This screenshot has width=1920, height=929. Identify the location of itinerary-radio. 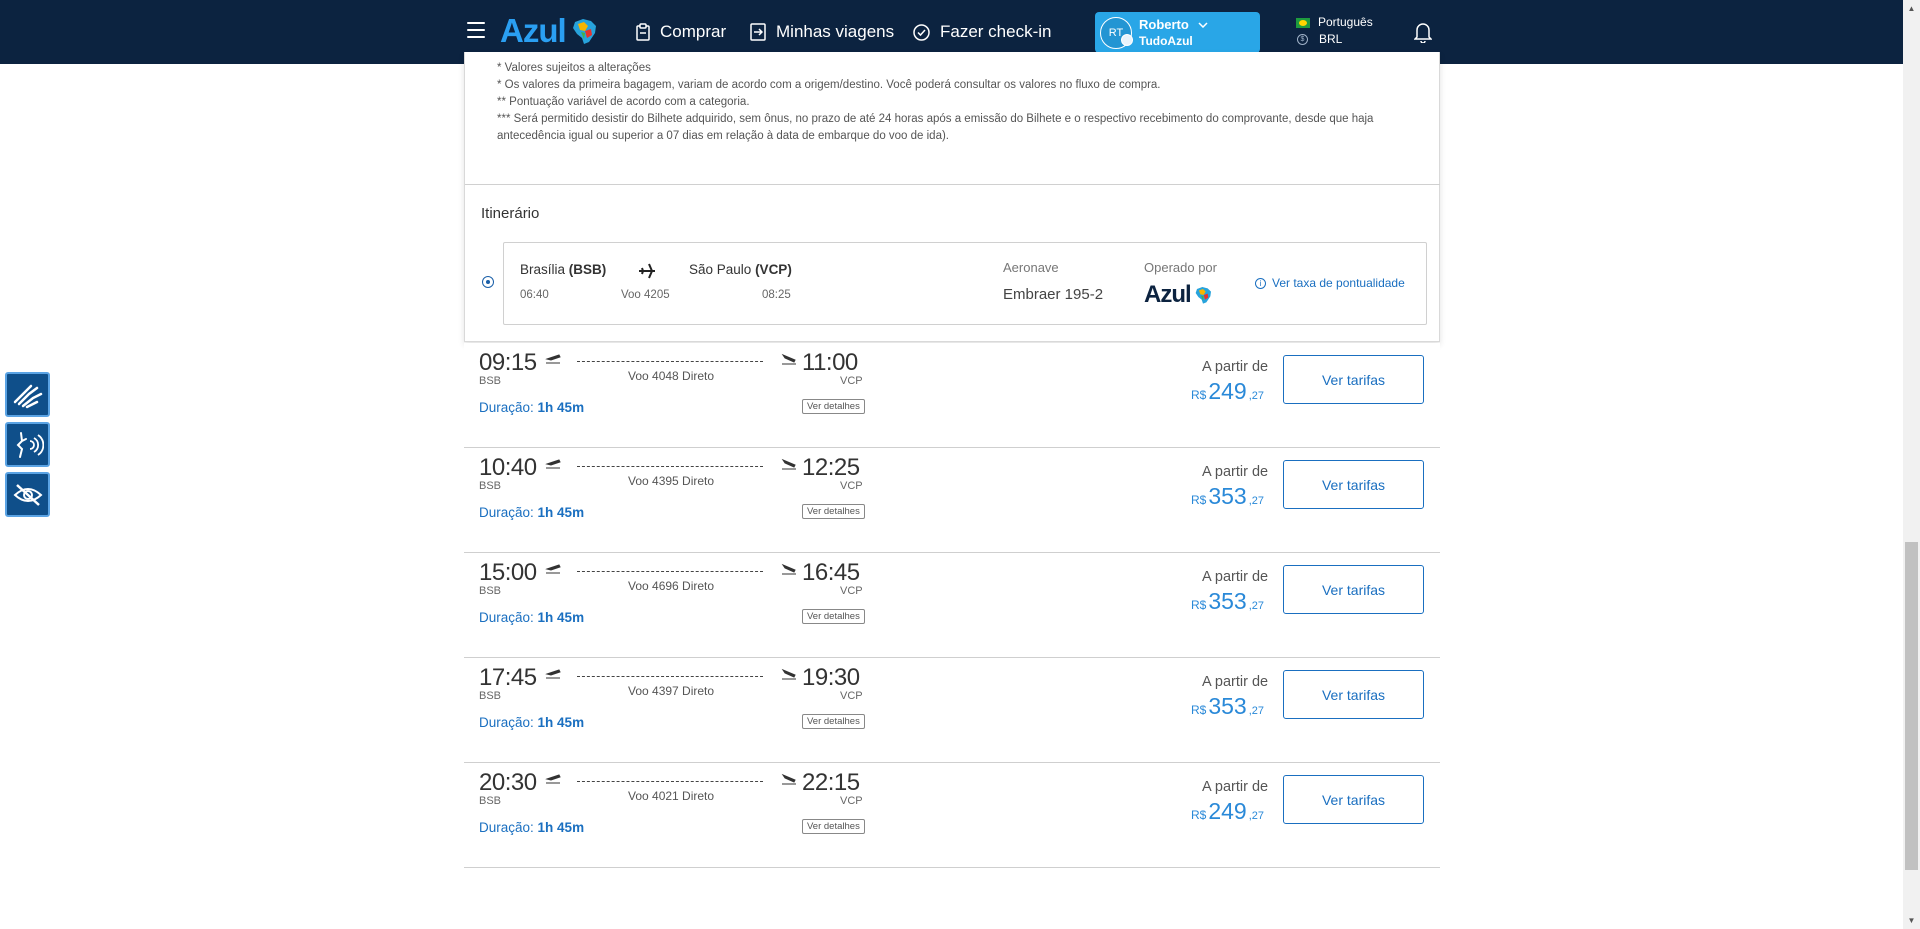
(488, 282).